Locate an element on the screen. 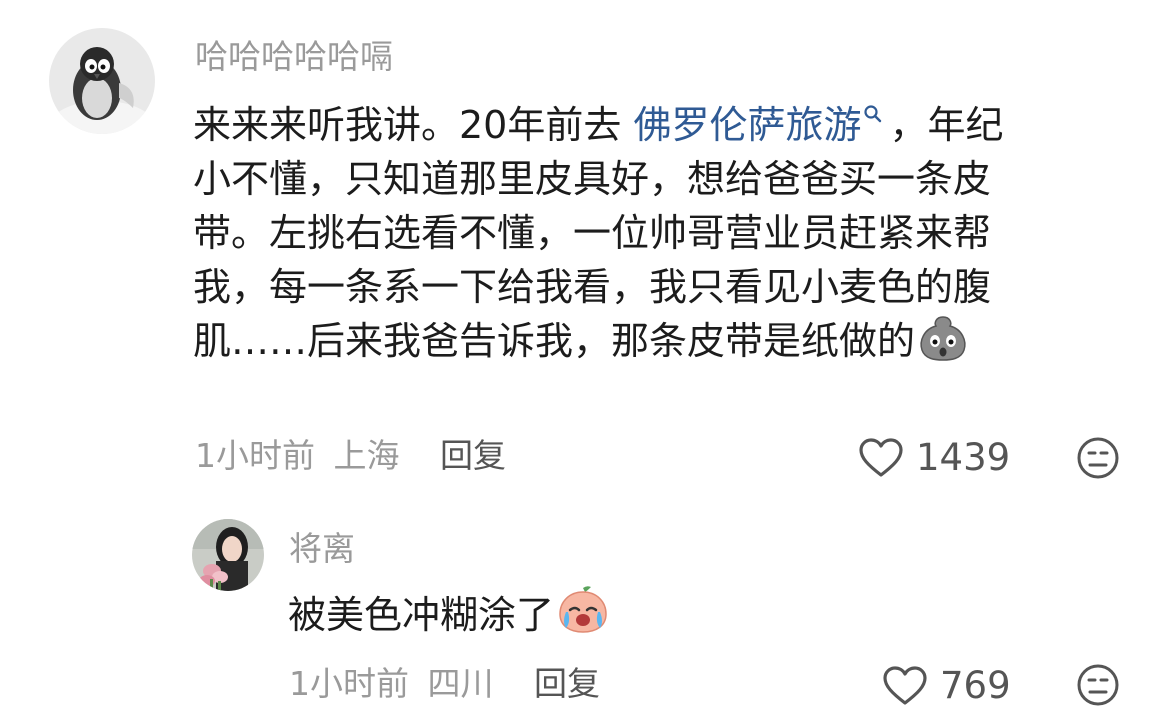 Image resolution: width=1170 pixels, height=723 pixels. search-link: 佛罗伦萨旅游 is located at coordinates (747, 125).